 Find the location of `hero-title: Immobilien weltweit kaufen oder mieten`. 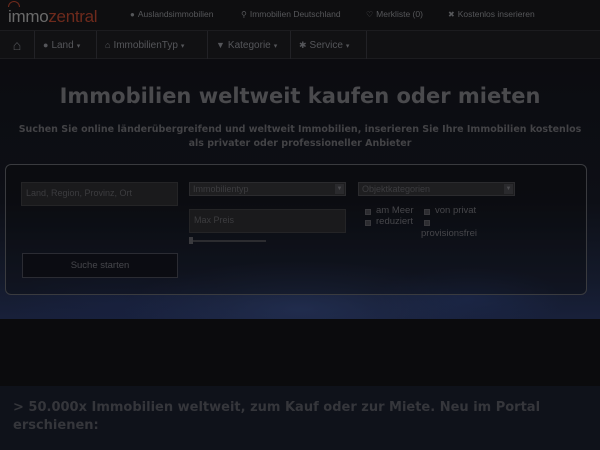

hero-title: Immobilien weltweit kaufen oder mieten is located at coordinates (300, 96).